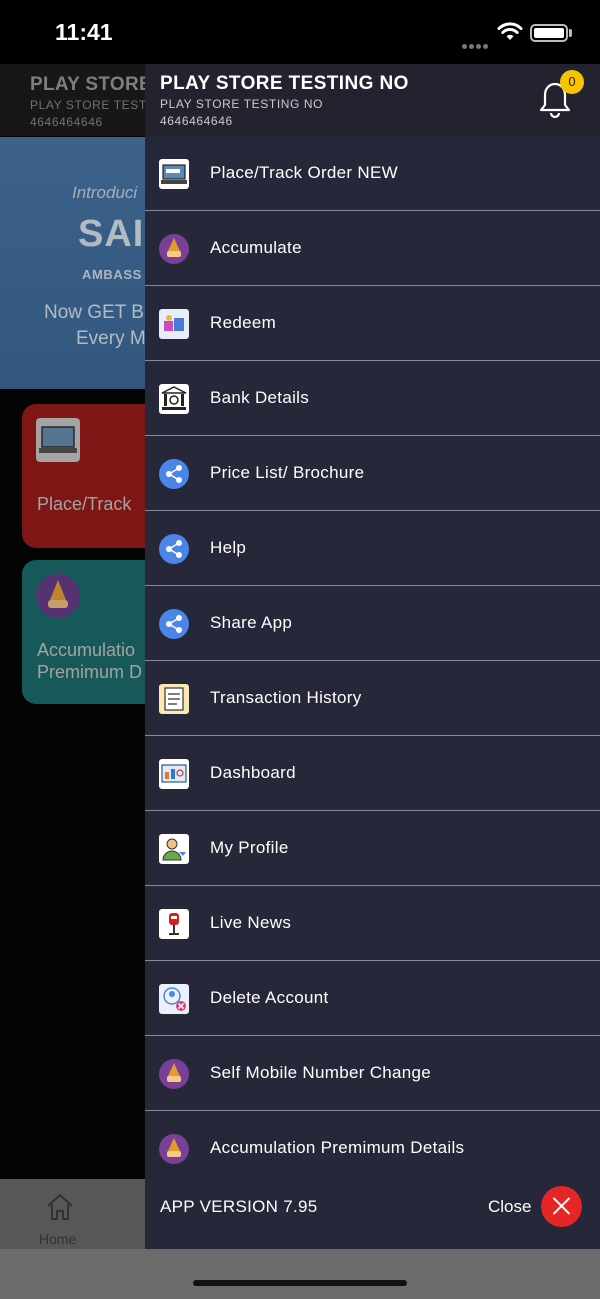 The height and width of the screenshot is (1299, 600). What do you see at coordinates (372, 473) in the screenshot?
I see `menu-item-price-list: Price List/ Brochure` at bounding box center [372, 473].